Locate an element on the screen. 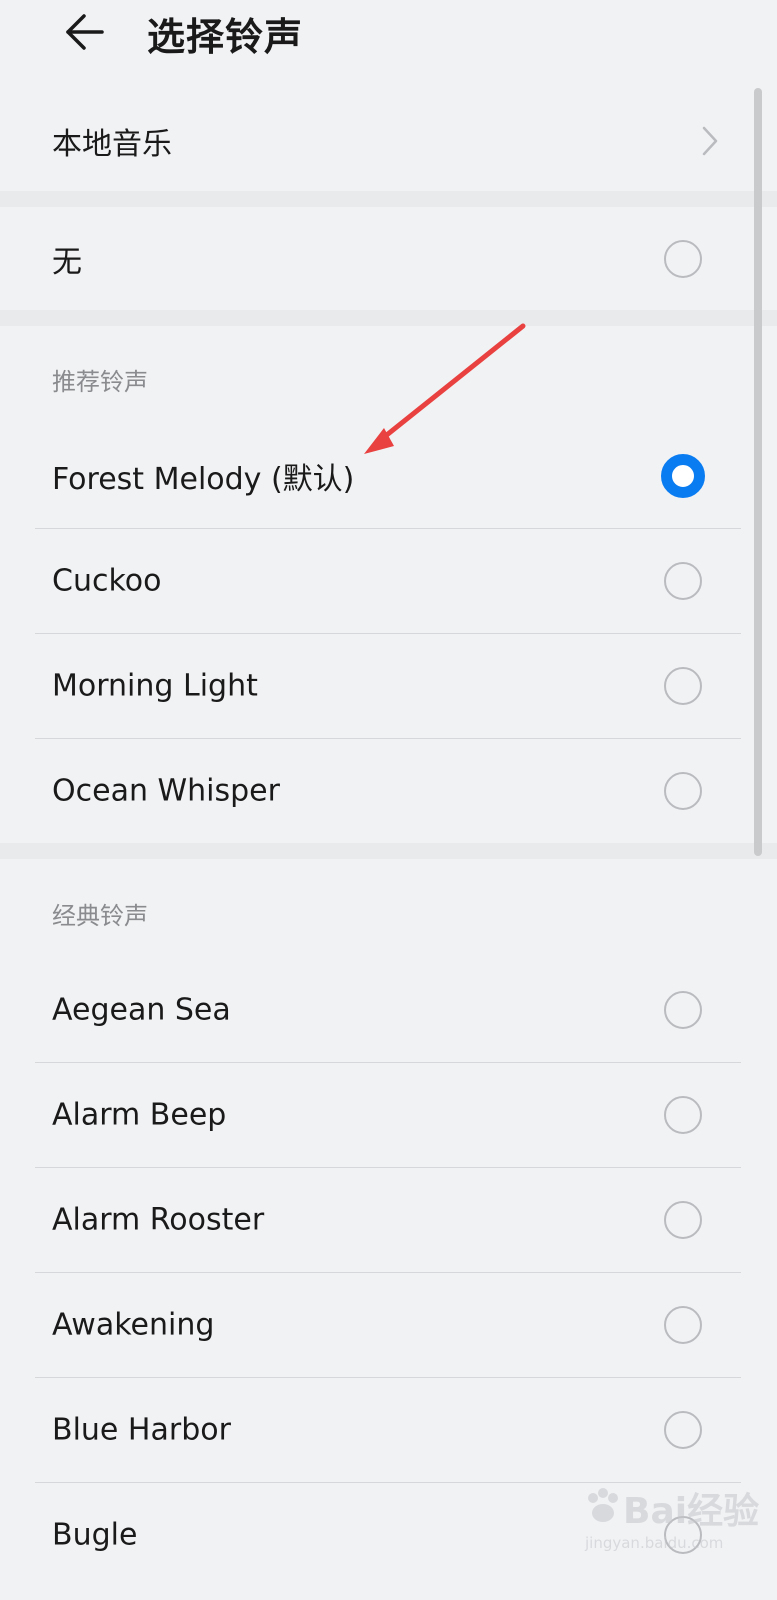 The height and width of the screenshot is (1600, 777). ringtone-row: Aegean Sea is located at coordinates (388, 1010).